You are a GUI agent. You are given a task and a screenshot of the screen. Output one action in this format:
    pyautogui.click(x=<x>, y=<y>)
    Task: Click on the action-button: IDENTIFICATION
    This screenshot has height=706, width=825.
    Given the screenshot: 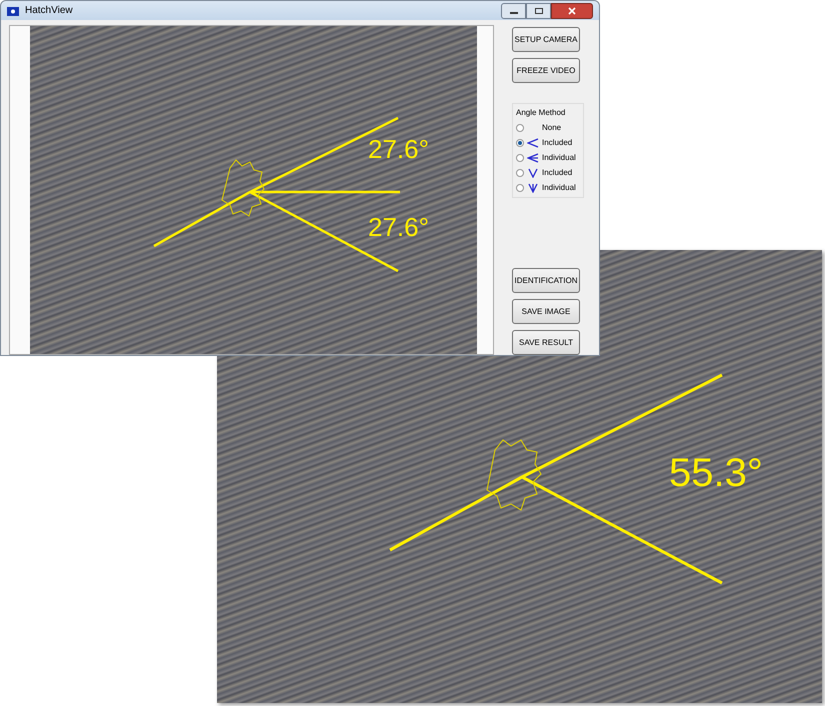 What is the action you would take?
    pyautogui.click(x=546, y=280)
    